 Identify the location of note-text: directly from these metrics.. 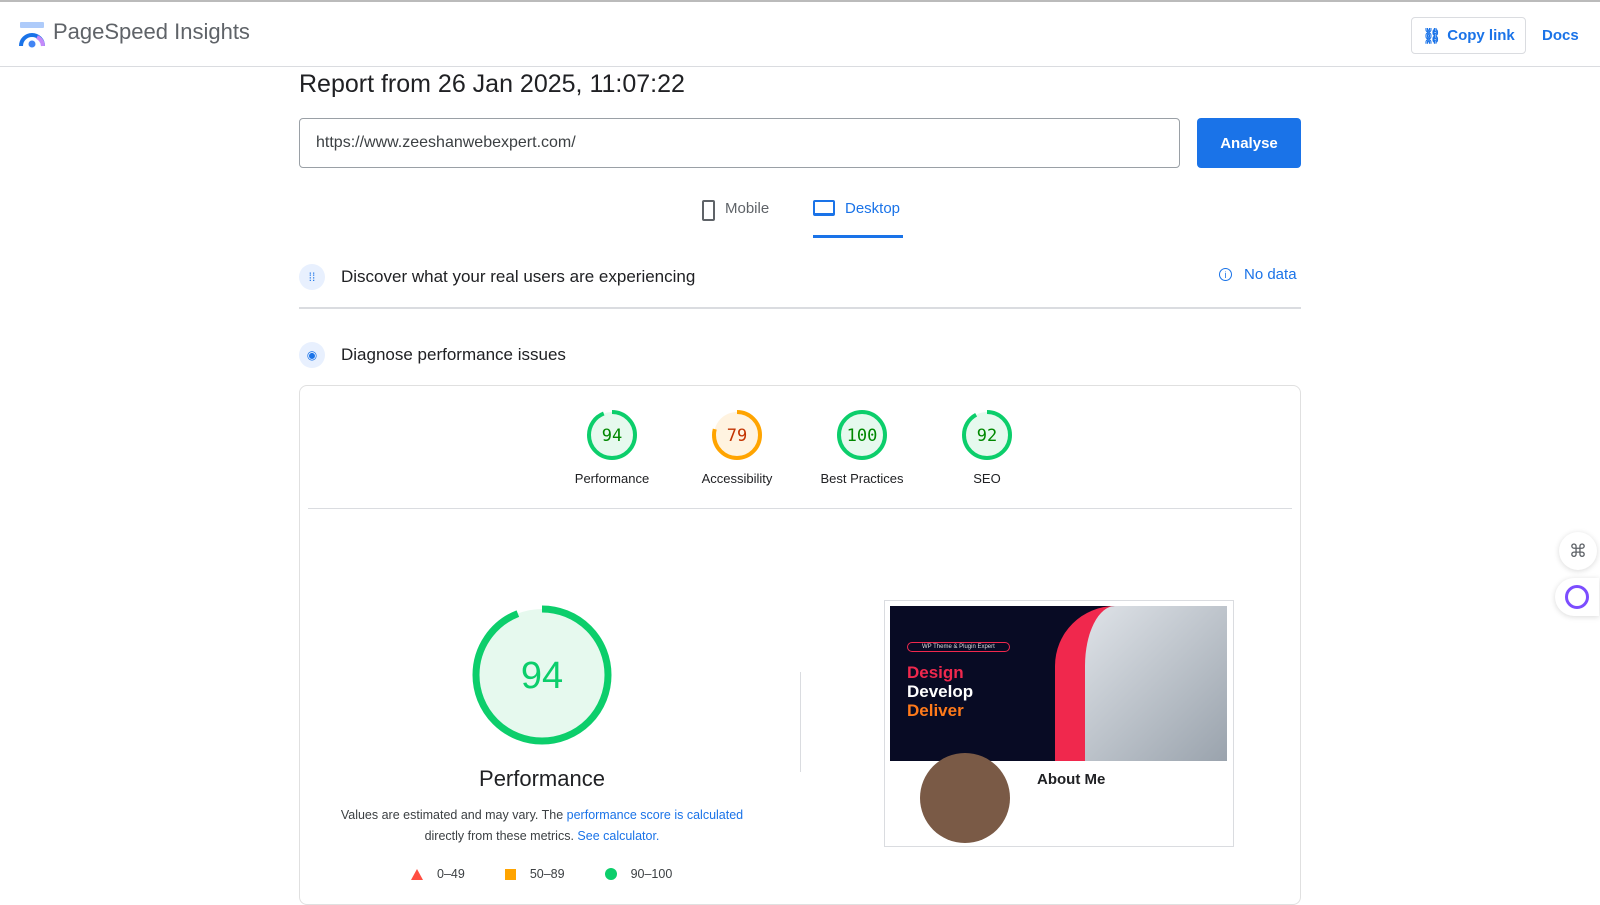
(501, 836).